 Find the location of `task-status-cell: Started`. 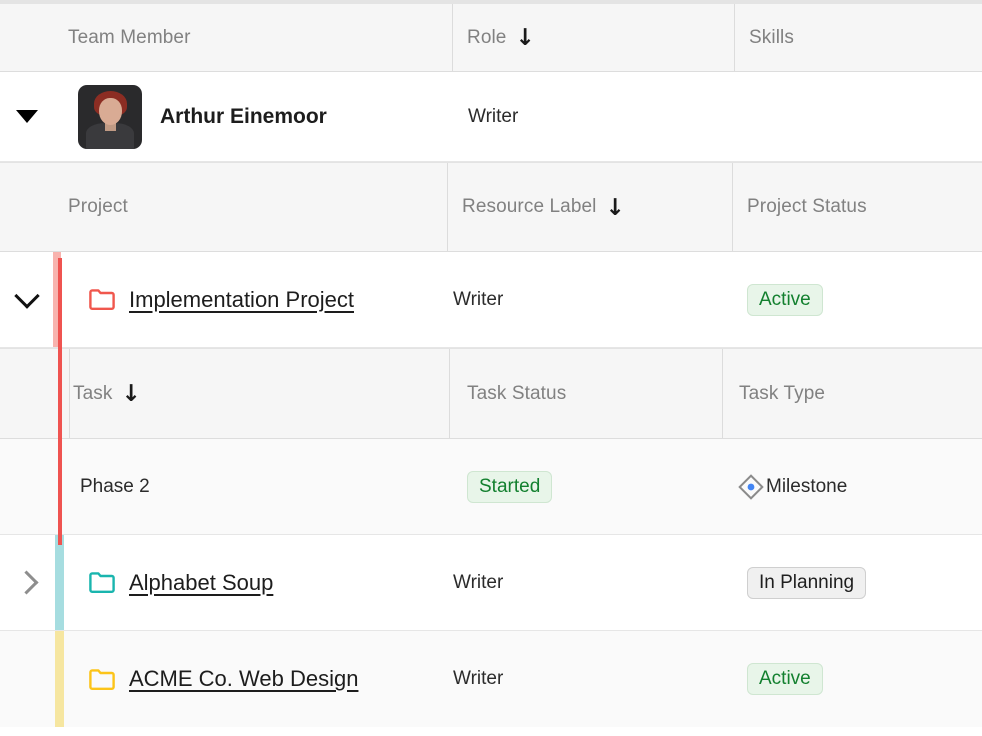

task-status-cell: Started is located at coordinates (586, 486).